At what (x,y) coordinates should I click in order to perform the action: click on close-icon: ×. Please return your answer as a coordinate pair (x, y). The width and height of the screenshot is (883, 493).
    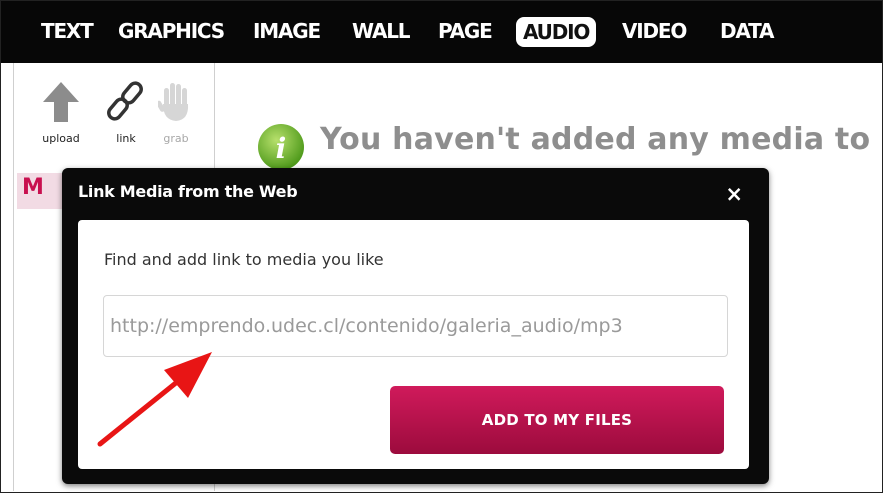
    Looking at the image, I should click on (734, 194).